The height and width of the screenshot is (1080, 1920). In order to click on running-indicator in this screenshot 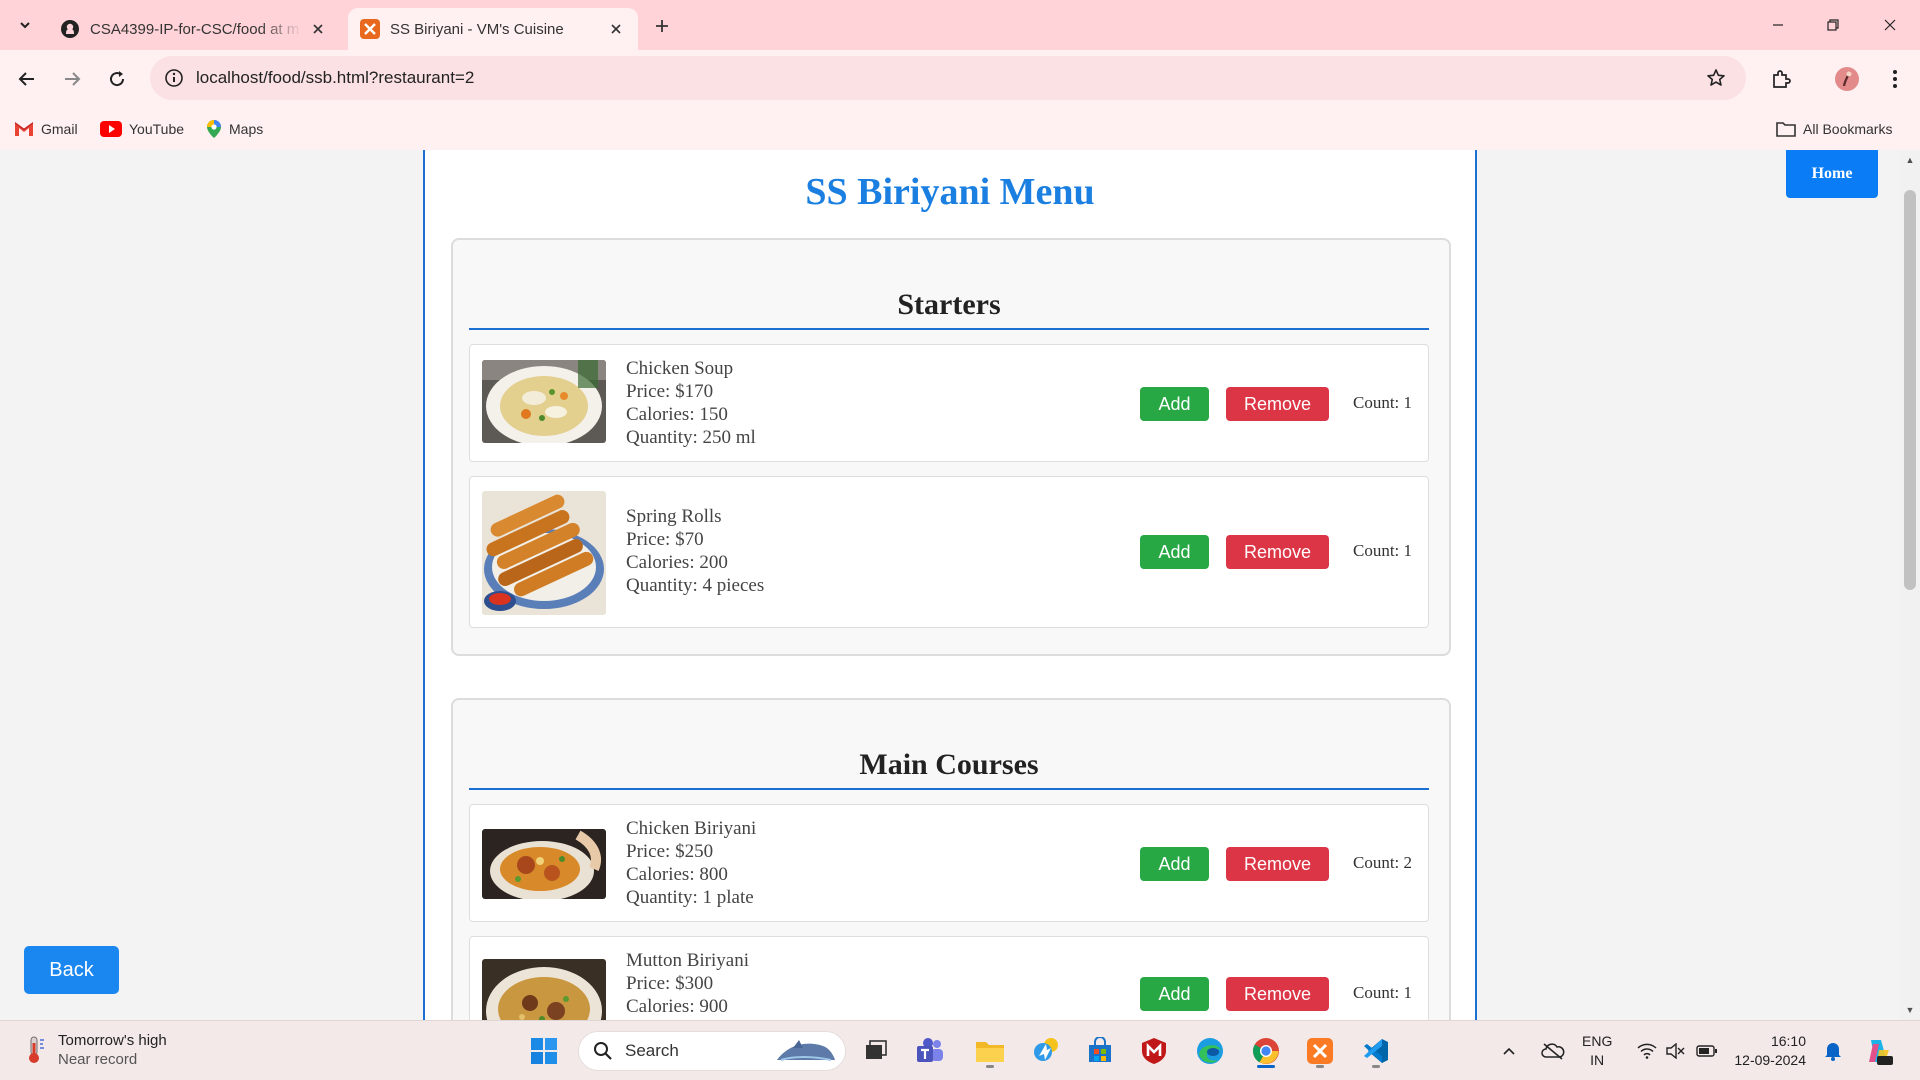, I will do `click(990, 1066)`.